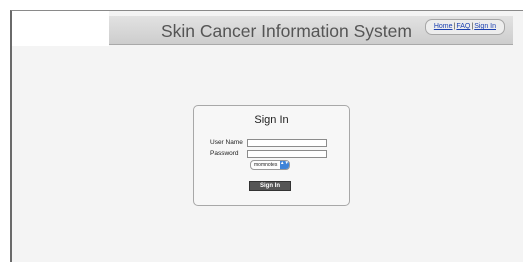  Describe the element at coordinates (287, 143) in the screenshot. I see `username-input` at that location.